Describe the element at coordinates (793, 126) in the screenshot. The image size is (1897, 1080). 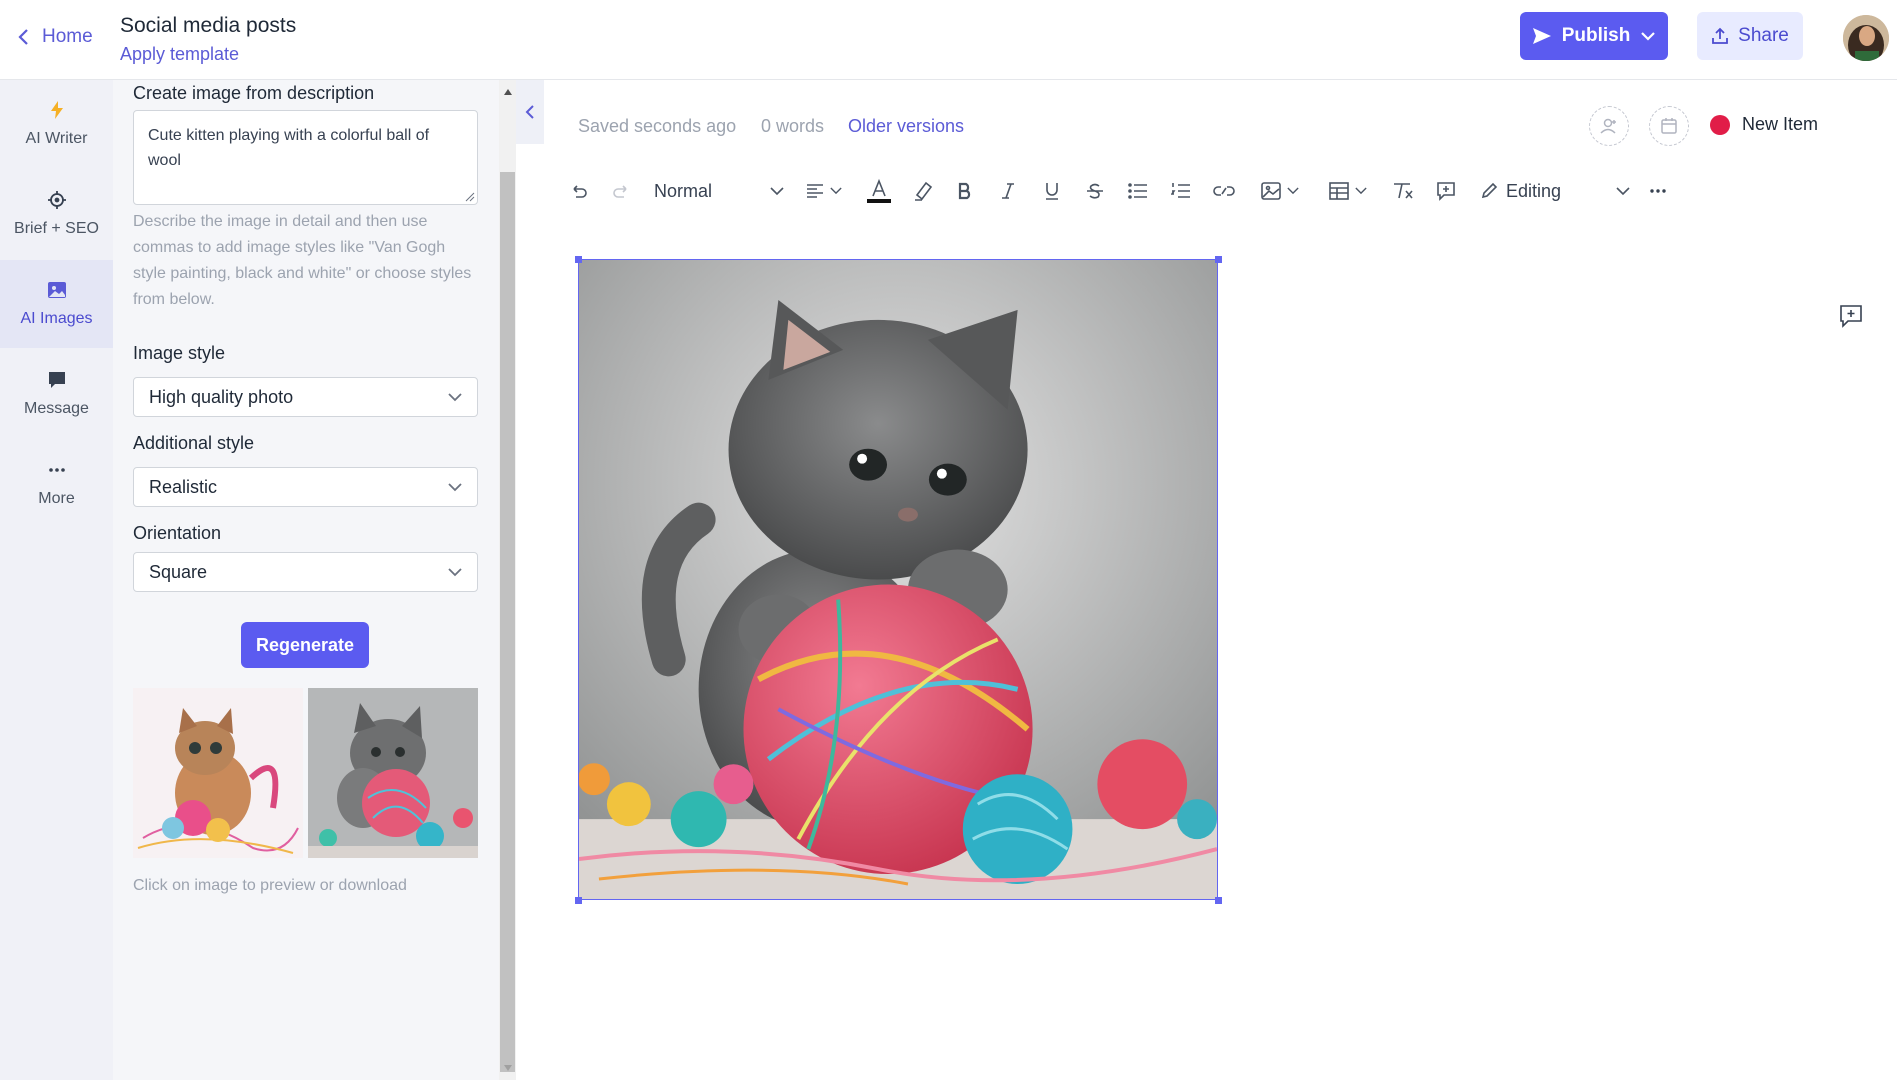
I see `word-count: 0 words` at that location.